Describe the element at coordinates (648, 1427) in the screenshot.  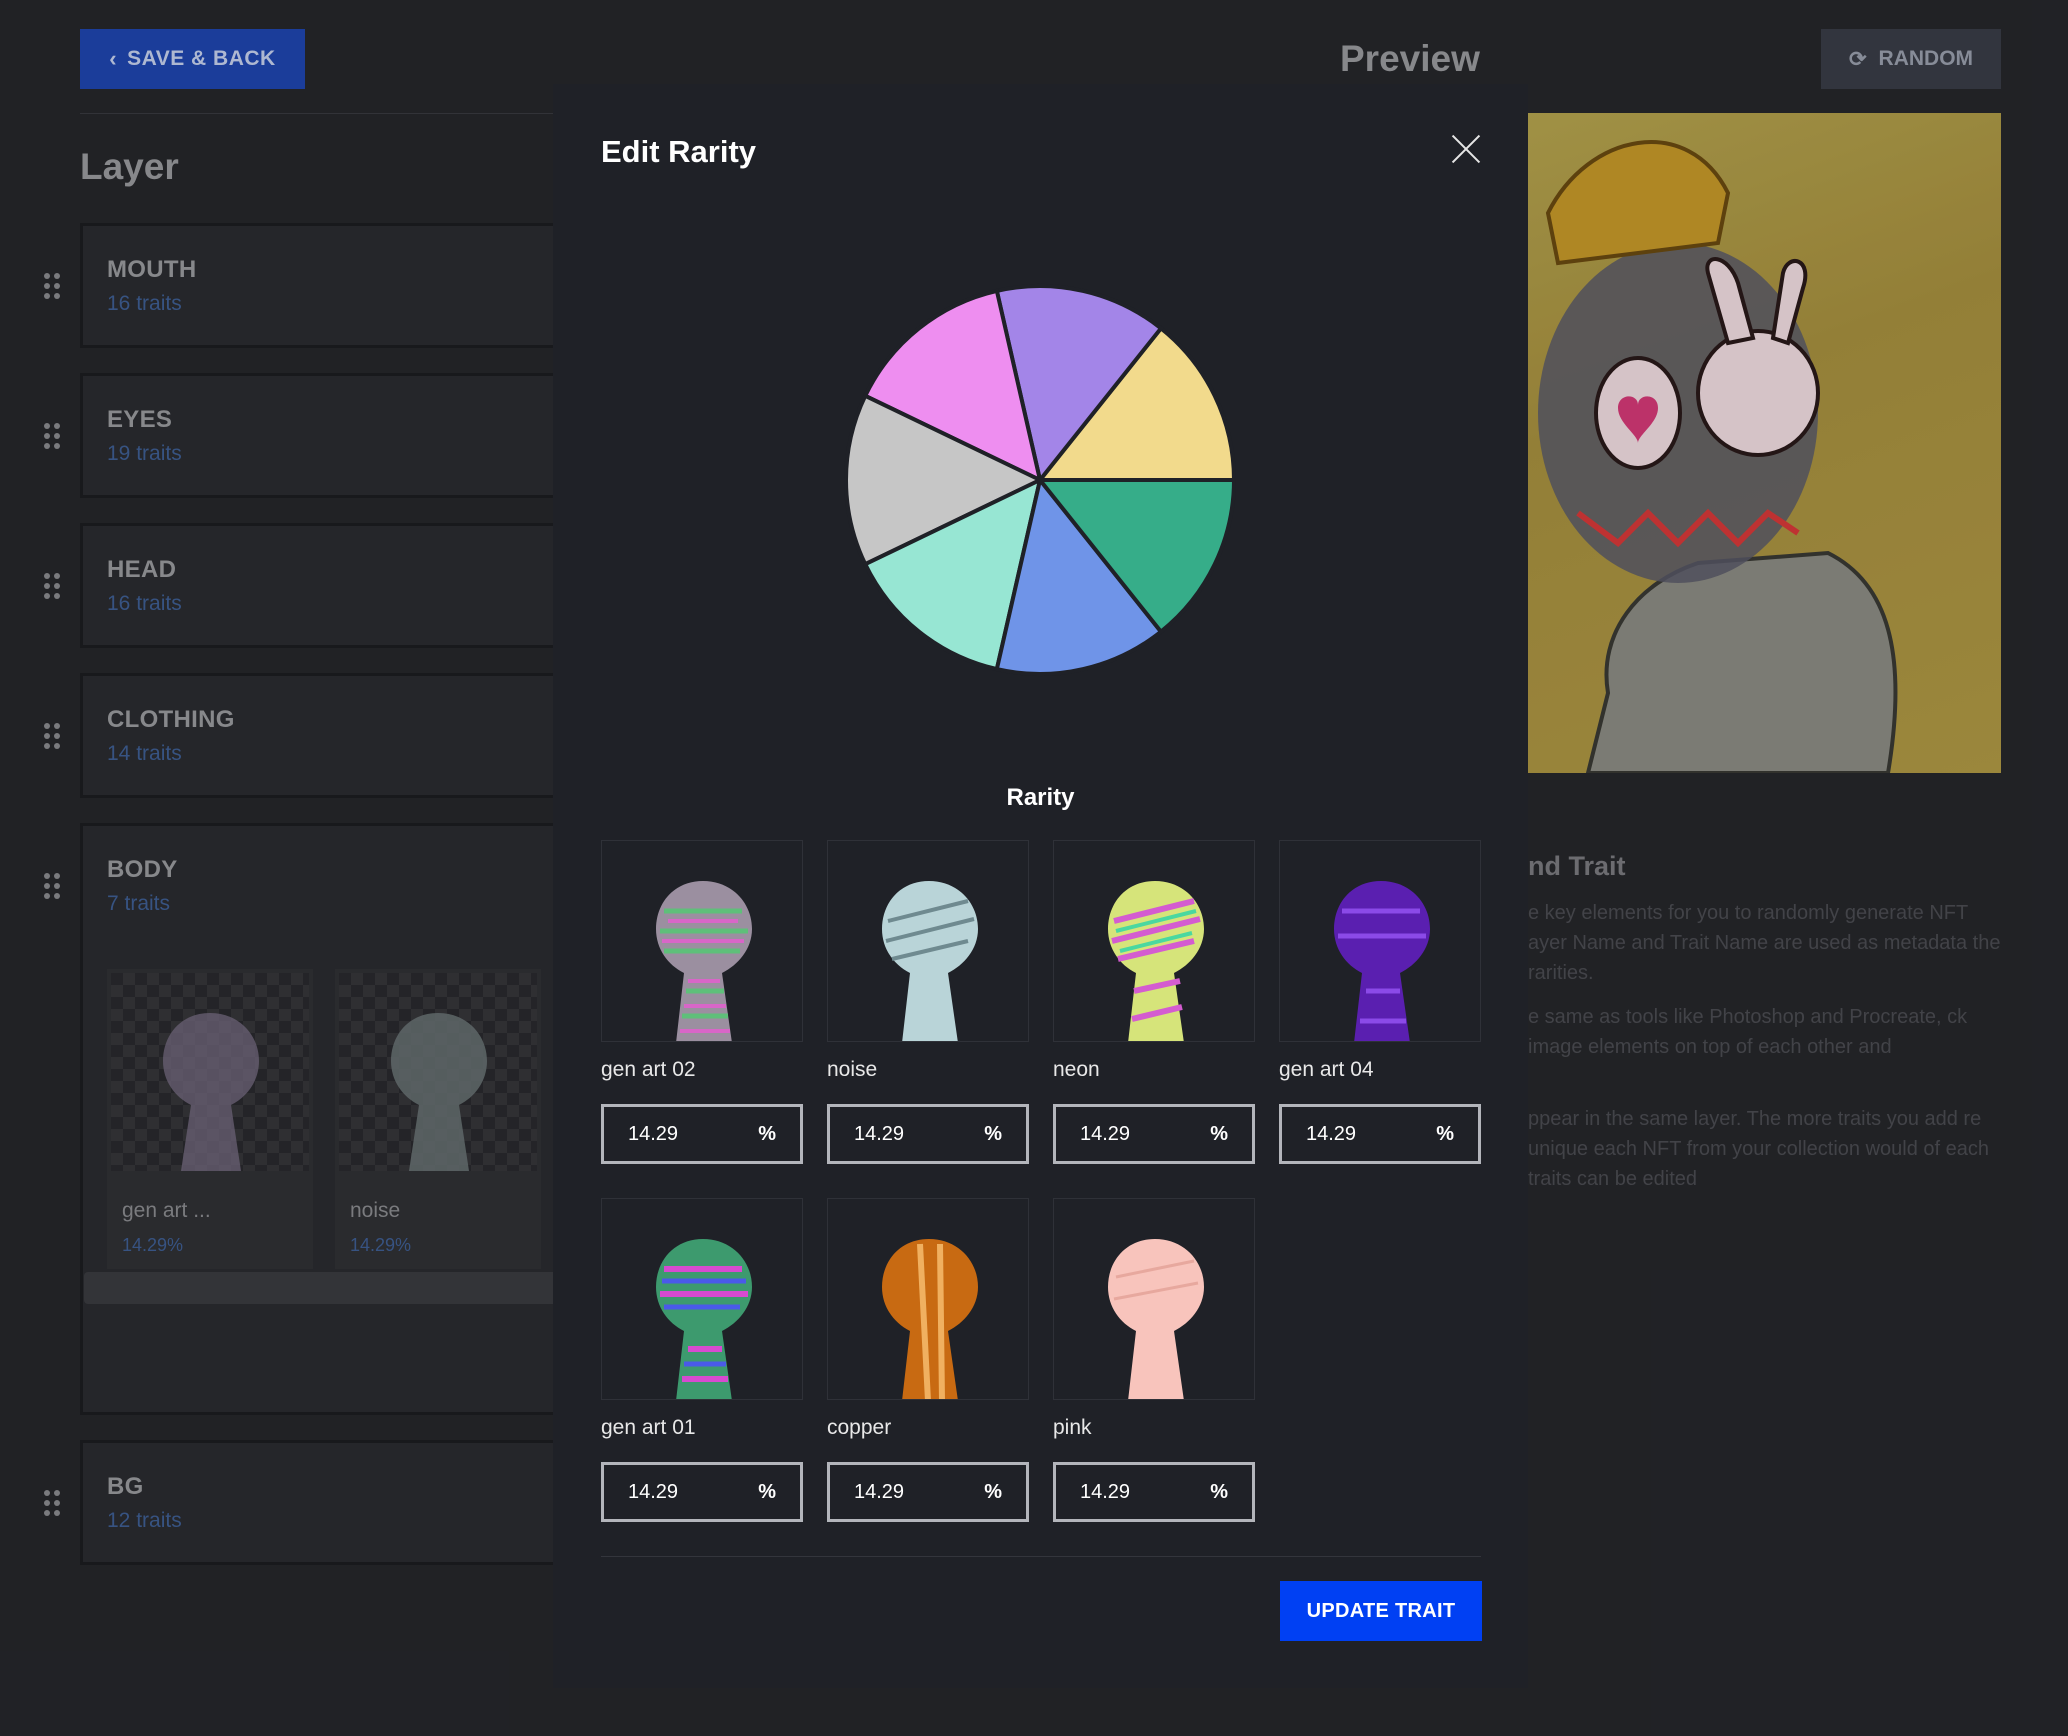
I see `trait-label: gen art 01` at that location.